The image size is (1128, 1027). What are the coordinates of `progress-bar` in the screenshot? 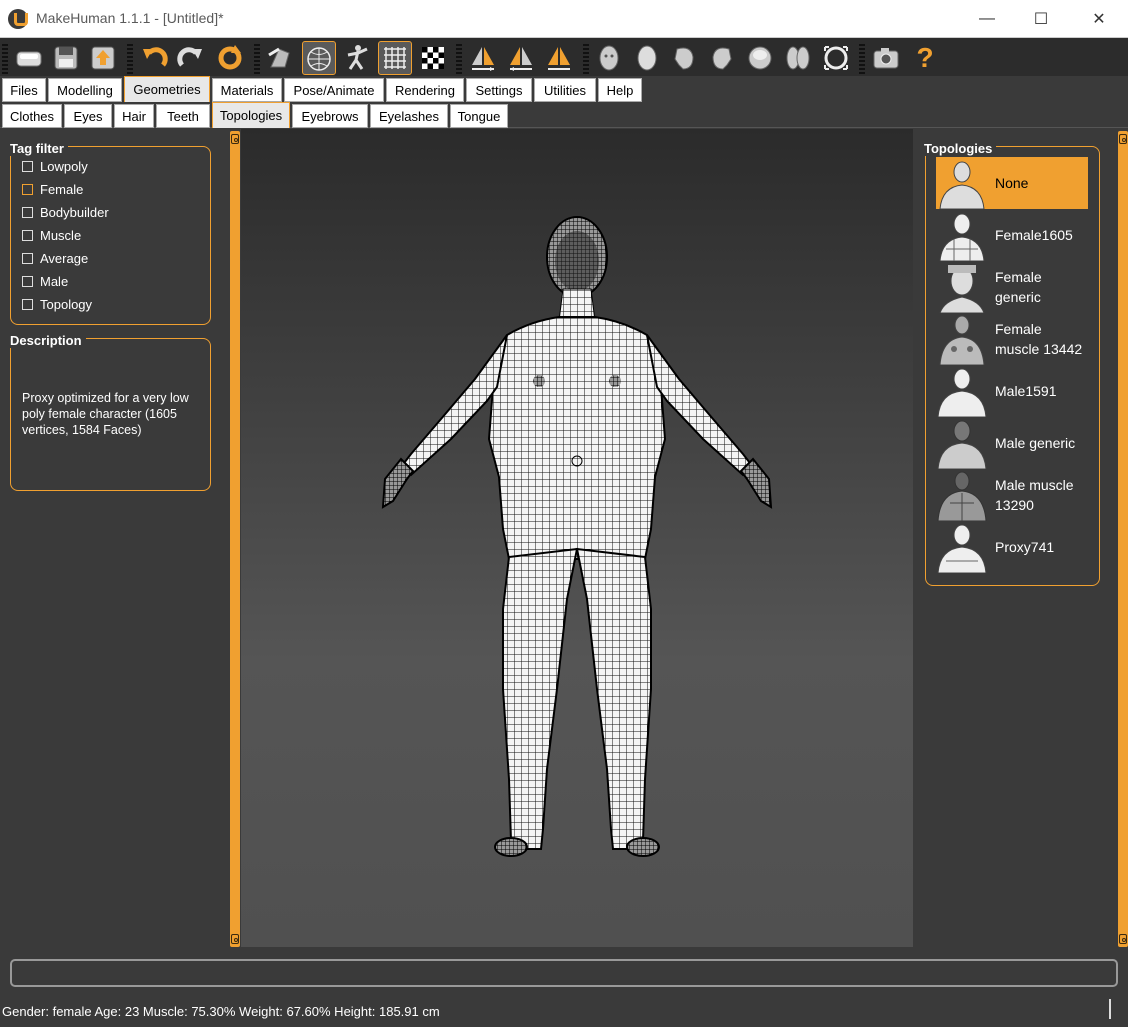 It's located at (564, 973).